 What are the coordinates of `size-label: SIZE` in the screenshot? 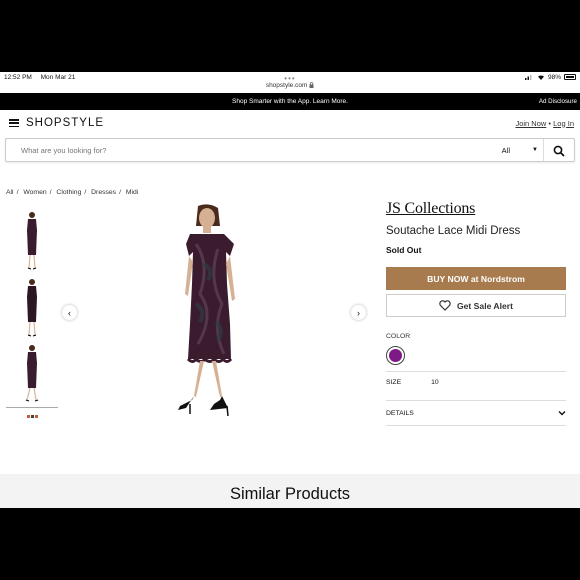 It's located at (394, 382).